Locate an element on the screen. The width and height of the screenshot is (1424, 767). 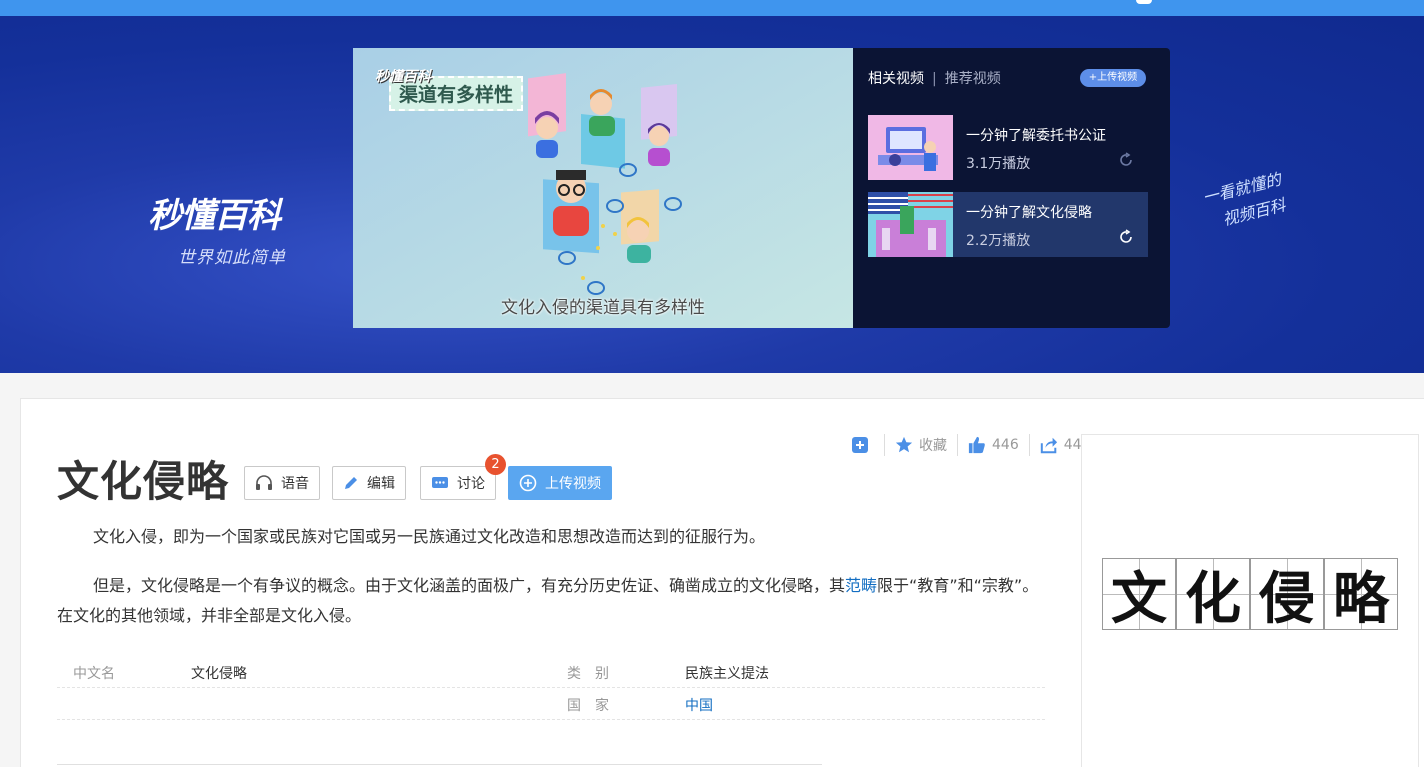
video-watermark-logo: 秒懂百科 is located at coordinates (403, 77).